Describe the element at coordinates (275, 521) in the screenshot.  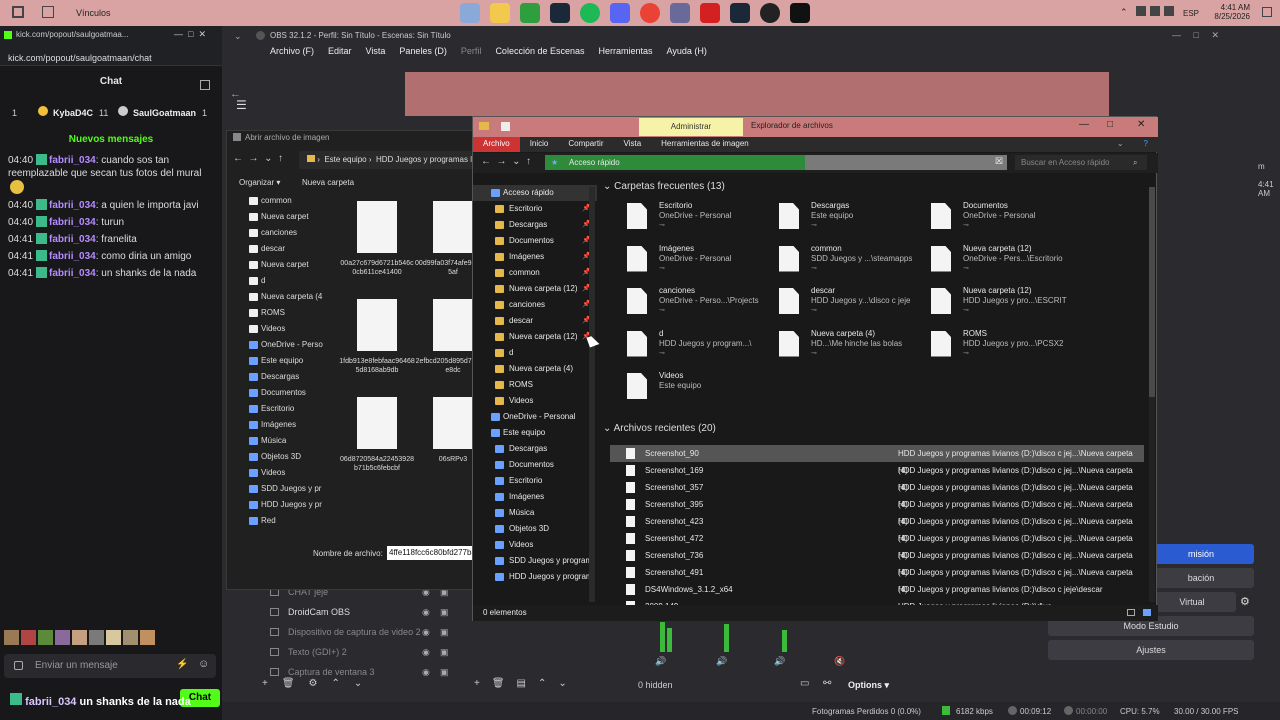
I see `dialog-nav-item: Red` at that location.